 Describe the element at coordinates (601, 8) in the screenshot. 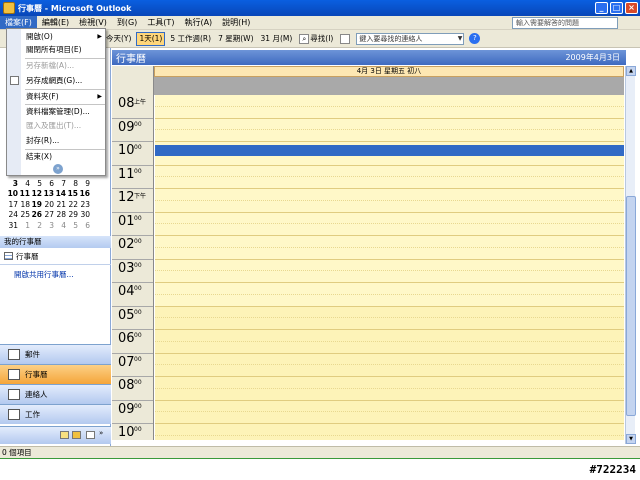

I see `minimize-icon: _` at that location.